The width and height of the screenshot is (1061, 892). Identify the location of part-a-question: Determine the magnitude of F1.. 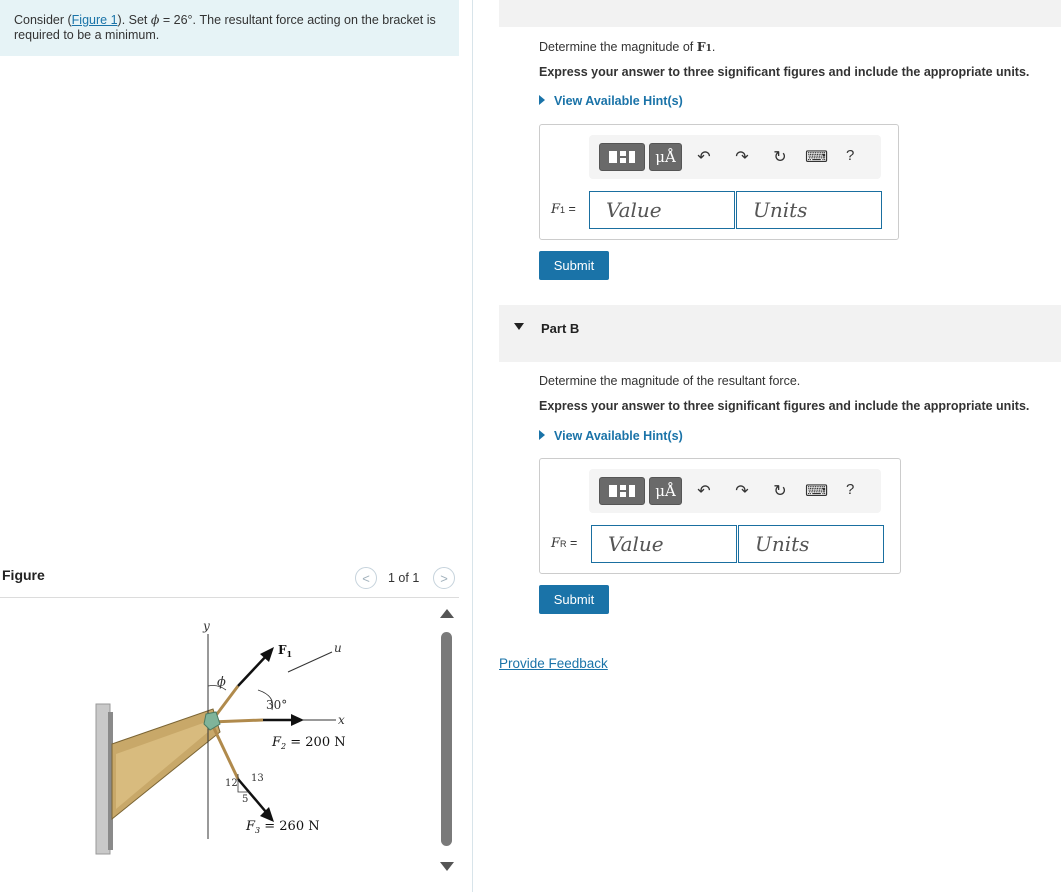
(627, 46).